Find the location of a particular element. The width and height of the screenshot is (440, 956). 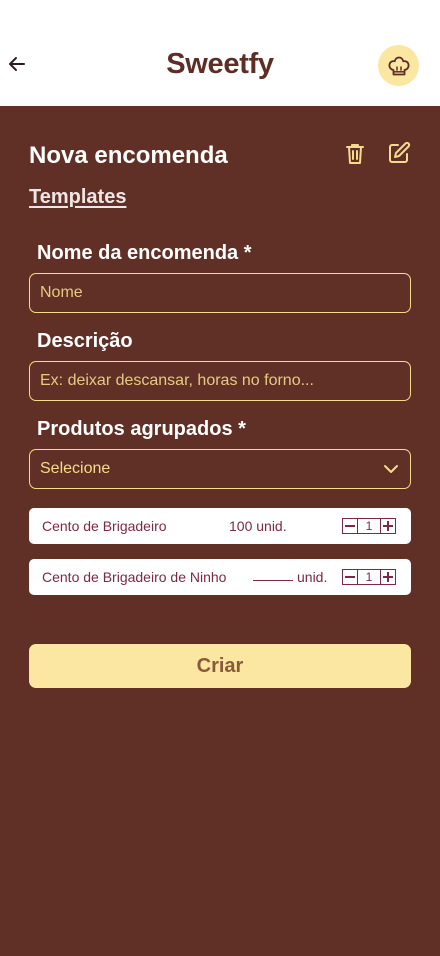

app-header: Sweetfy is located at coordinates (220, 53).